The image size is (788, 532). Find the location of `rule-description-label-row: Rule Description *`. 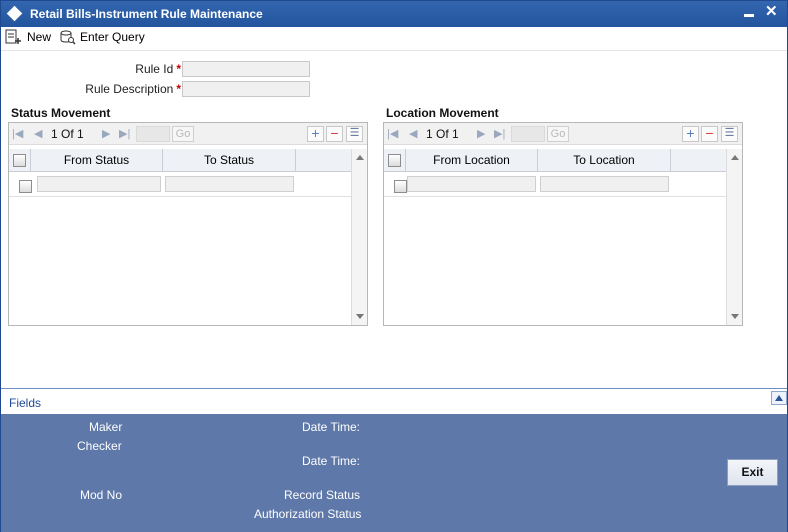

rule-description-label-row: Rule Description * is located at coordinates (111, 89).